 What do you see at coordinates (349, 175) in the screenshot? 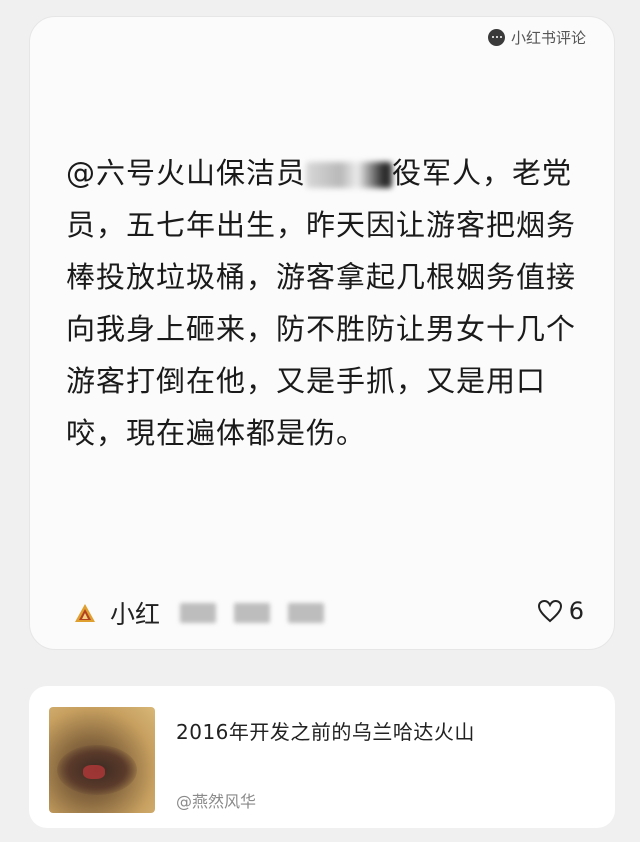
I see `redacted-blur` at bounding box center [349, 175].